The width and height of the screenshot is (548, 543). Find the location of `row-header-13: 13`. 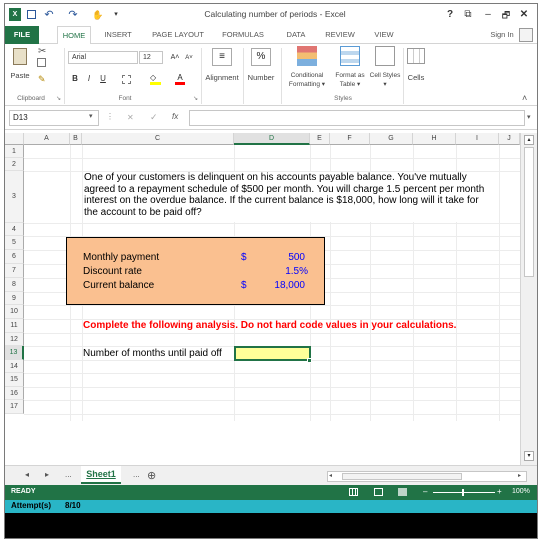

row-header-13: 13 is located at coordinates (14, 353).